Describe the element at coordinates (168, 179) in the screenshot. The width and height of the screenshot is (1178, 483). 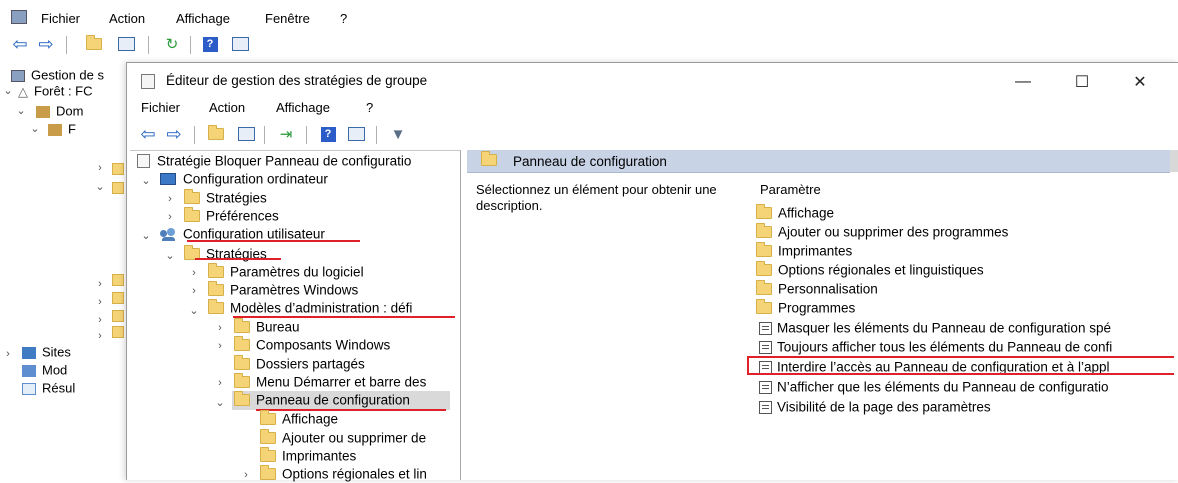
I see `computer-icon` at that location.